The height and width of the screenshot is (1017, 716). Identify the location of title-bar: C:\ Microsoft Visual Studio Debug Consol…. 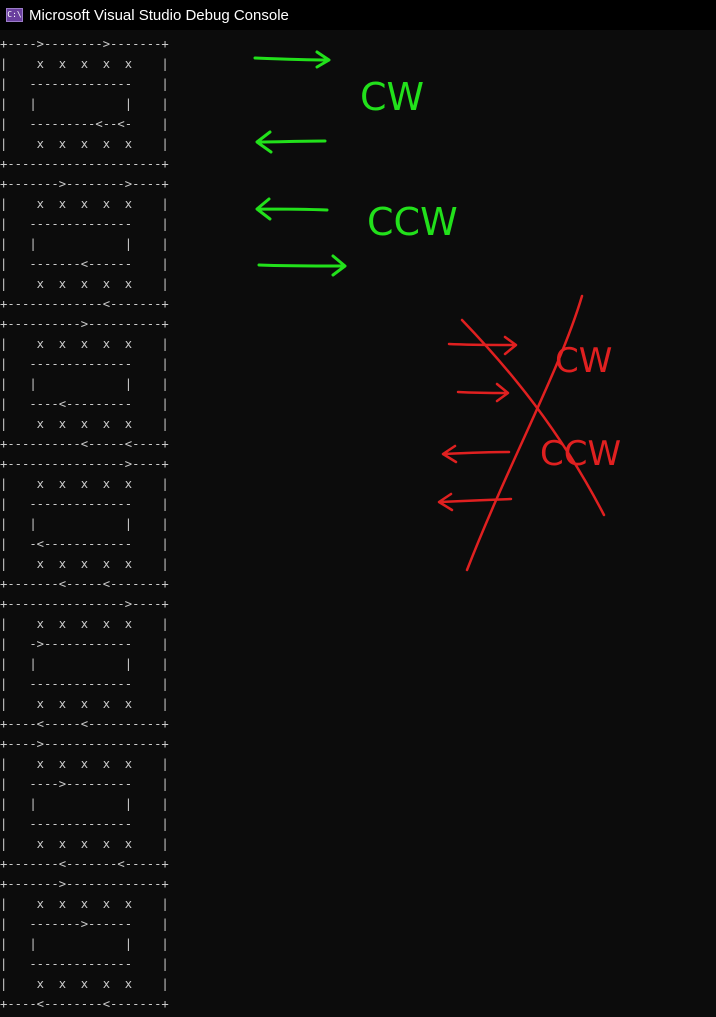
(358, 15).